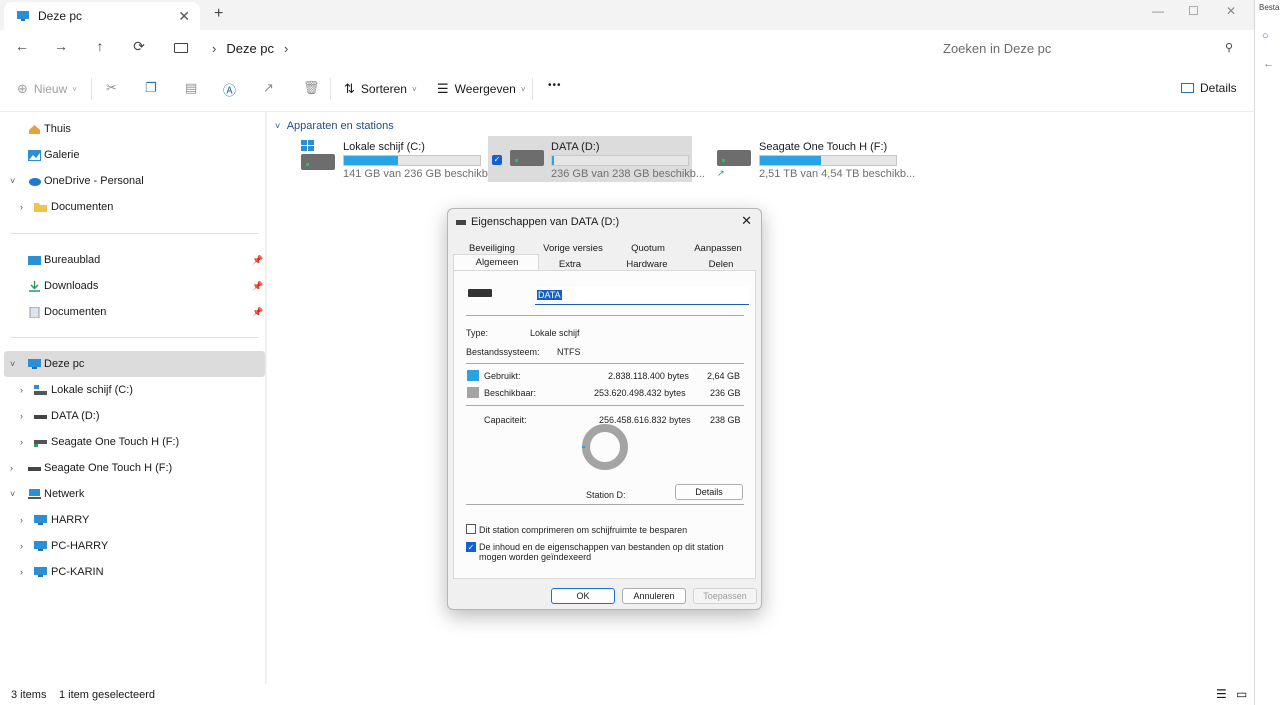 This screenshot has height=705, width=1280. I want to click on sidebar-item-pc-karin: › PC-KARIN, so click(133, 572).